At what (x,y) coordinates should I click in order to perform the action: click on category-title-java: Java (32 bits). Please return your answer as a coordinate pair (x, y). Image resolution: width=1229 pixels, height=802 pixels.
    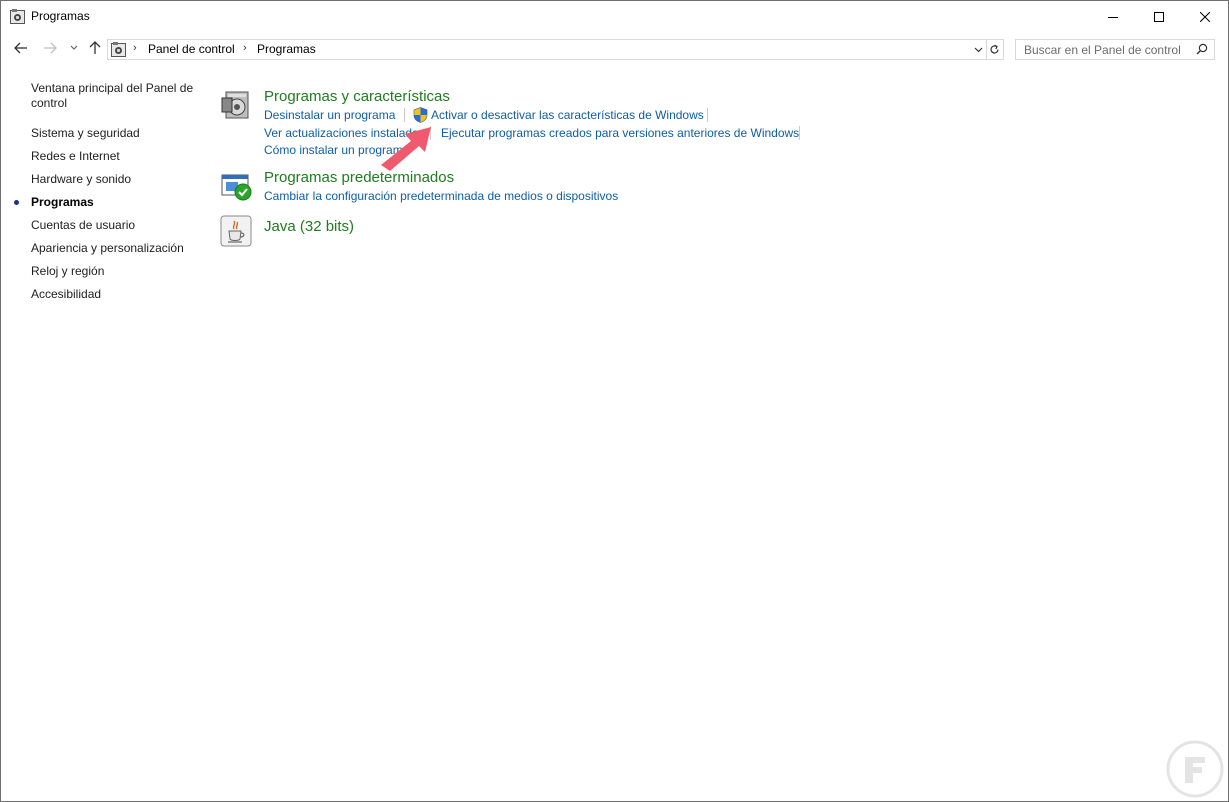
    Looking at the image, I should click on (309, 226).